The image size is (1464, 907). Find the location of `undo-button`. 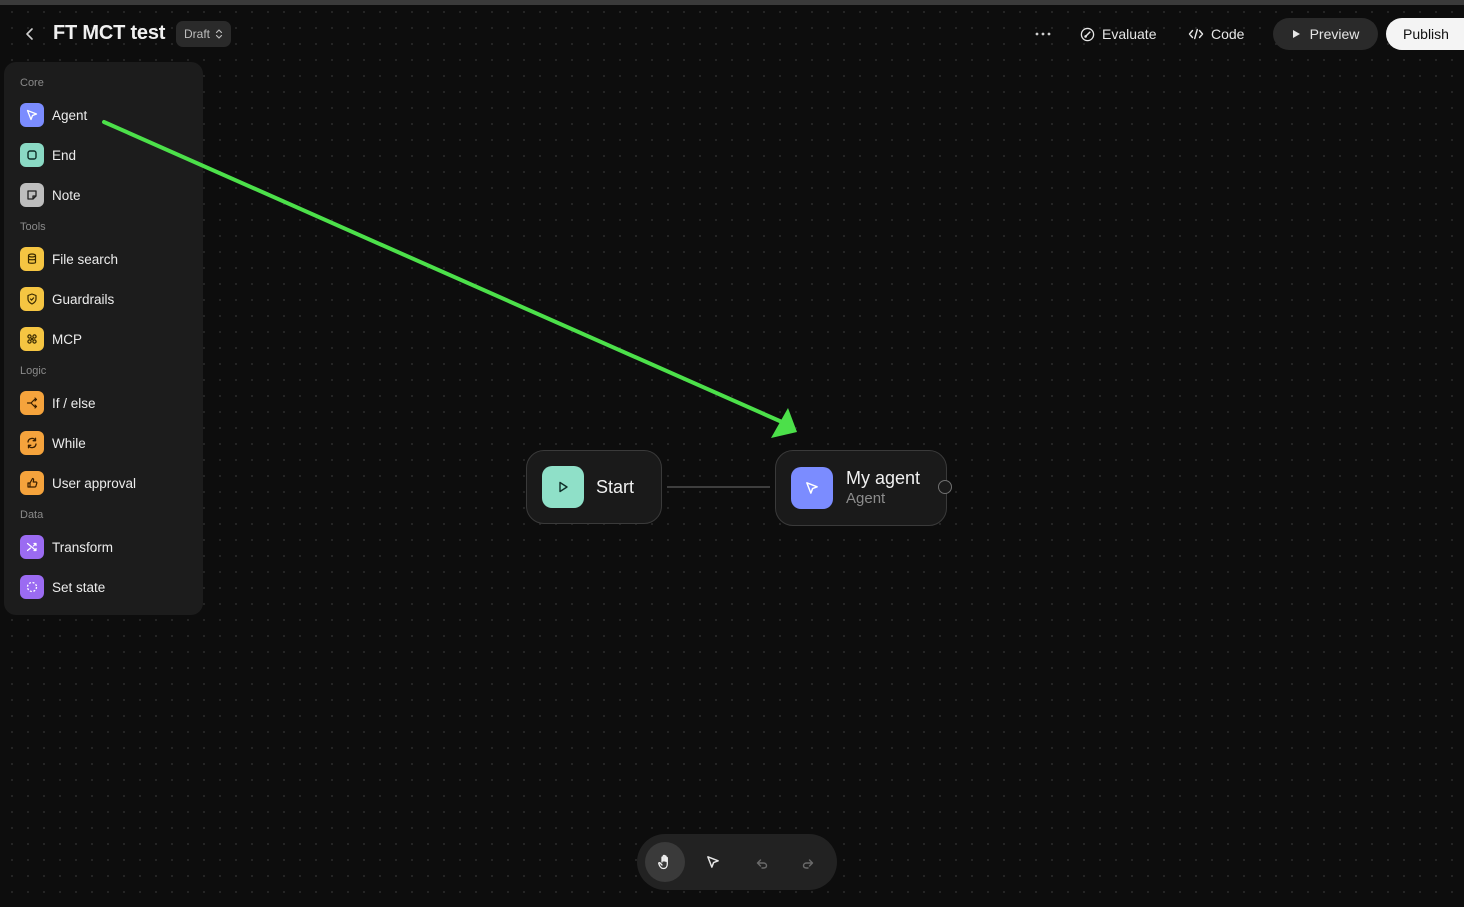

undo-button is located at coordinates (761, 862).